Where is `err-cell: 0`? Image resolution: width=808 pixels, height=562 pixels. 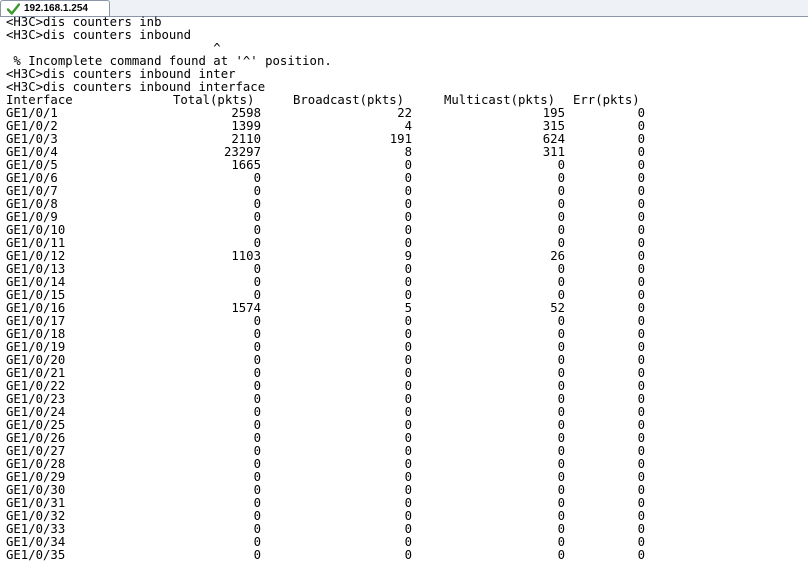 err-cell: 0 is located at coordinates (641, 555).